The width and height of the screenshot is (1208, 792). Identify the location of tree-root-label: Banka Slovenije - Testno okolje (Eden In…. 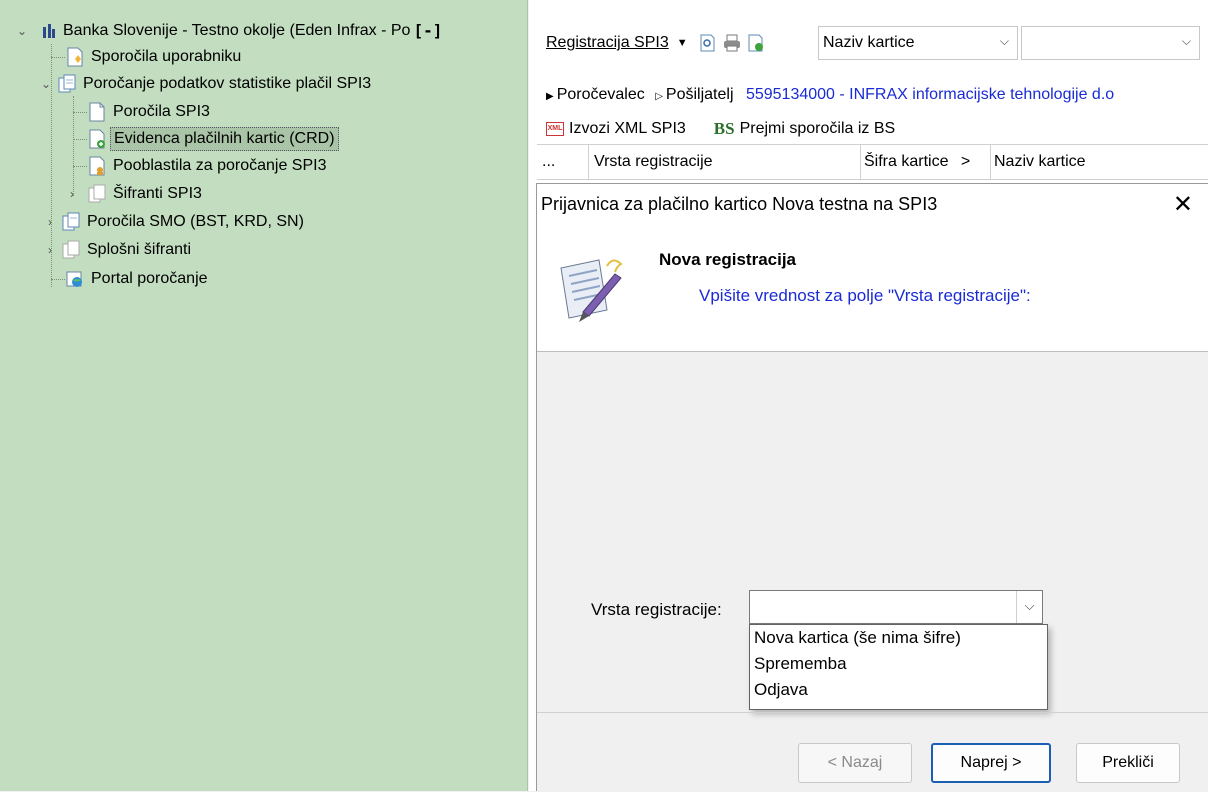
(237, 30).